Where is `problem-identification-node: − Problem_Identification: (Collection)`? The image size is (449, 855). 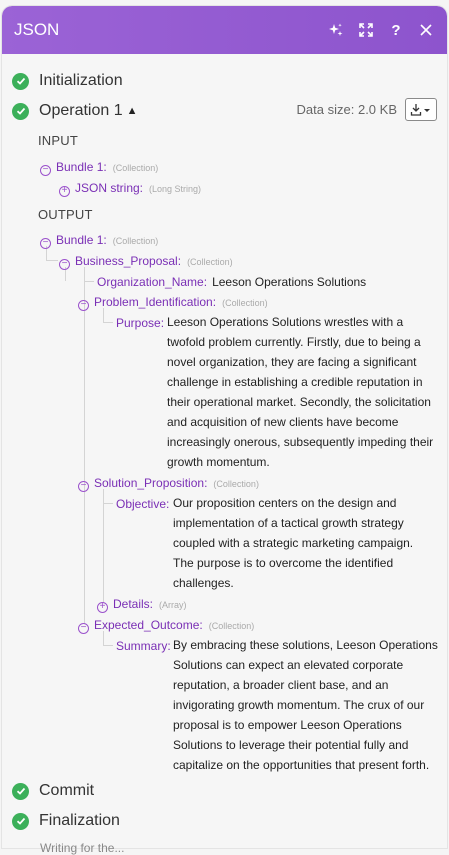 problem-identification-node: − Problem_Identification: (Collection) is located at coordinates (173, 303).